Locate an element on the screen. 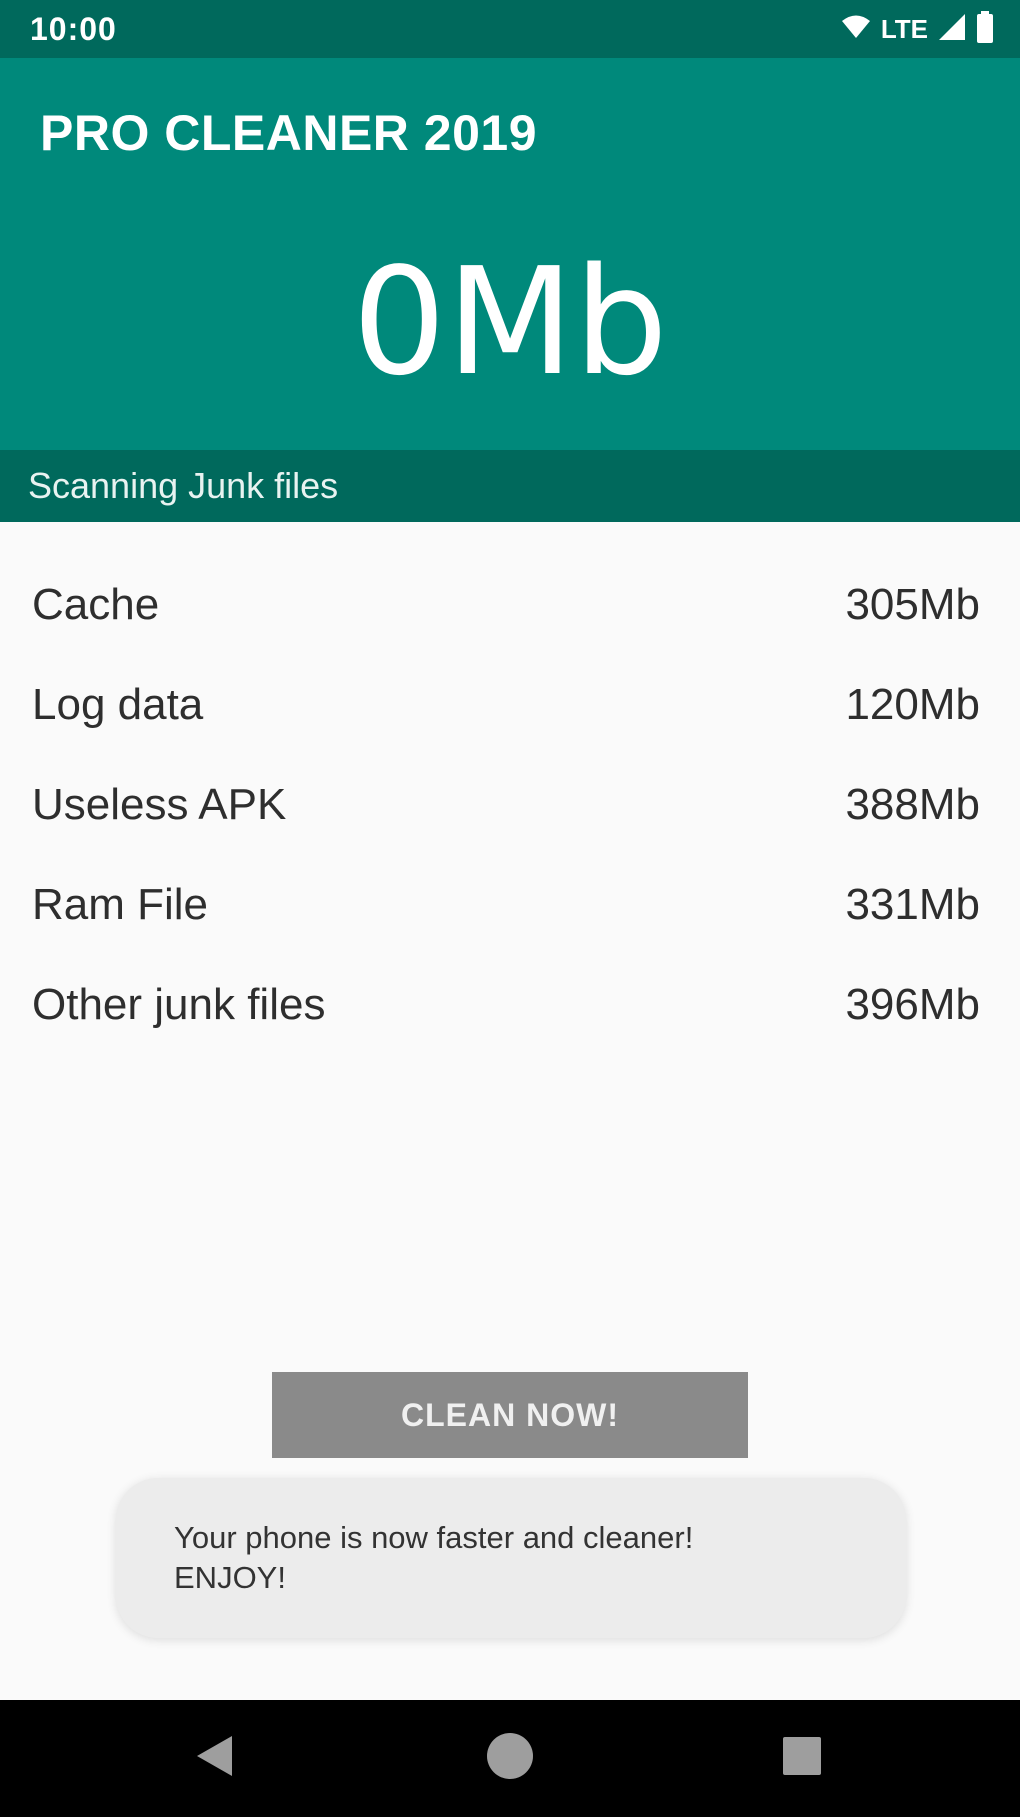 The image size is (1020, 1817). junk-row-cache: Cache 305Mb is located at coordinates (510, 605).